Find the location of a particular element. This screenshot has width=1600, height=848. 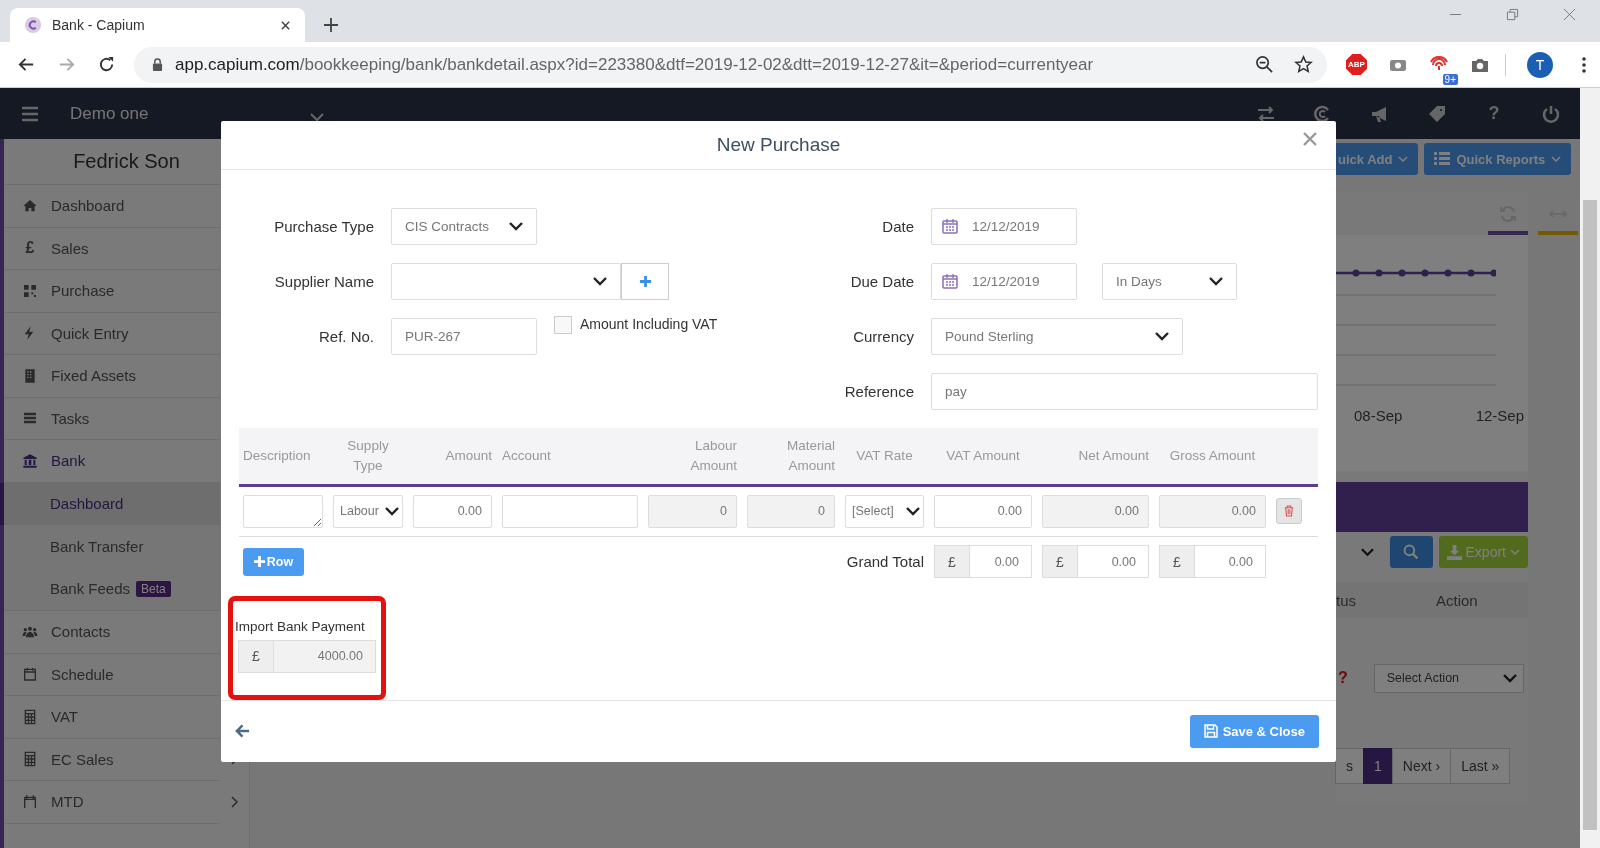

browser-tab: Bank - Capium is located at coordinates (157, 25).